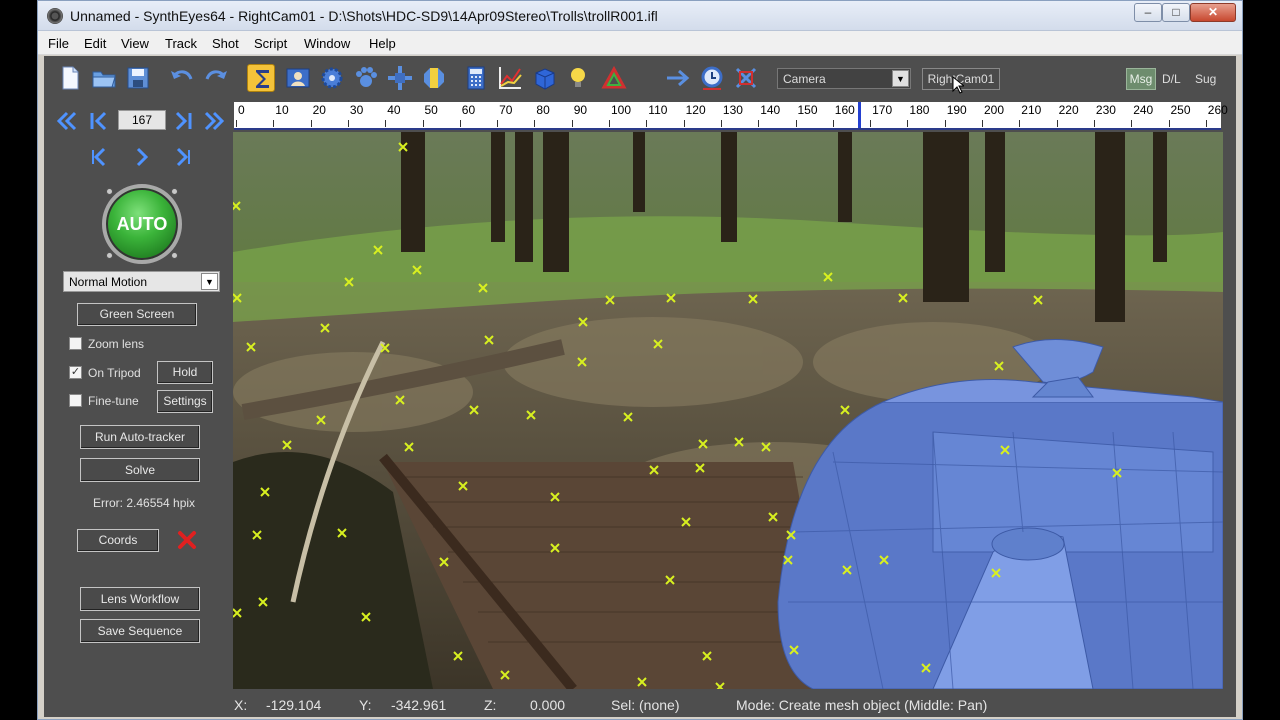 The height and width of the screenshot is (720, 1280). I want to click on prev-frame-icon, so click(99, 157).